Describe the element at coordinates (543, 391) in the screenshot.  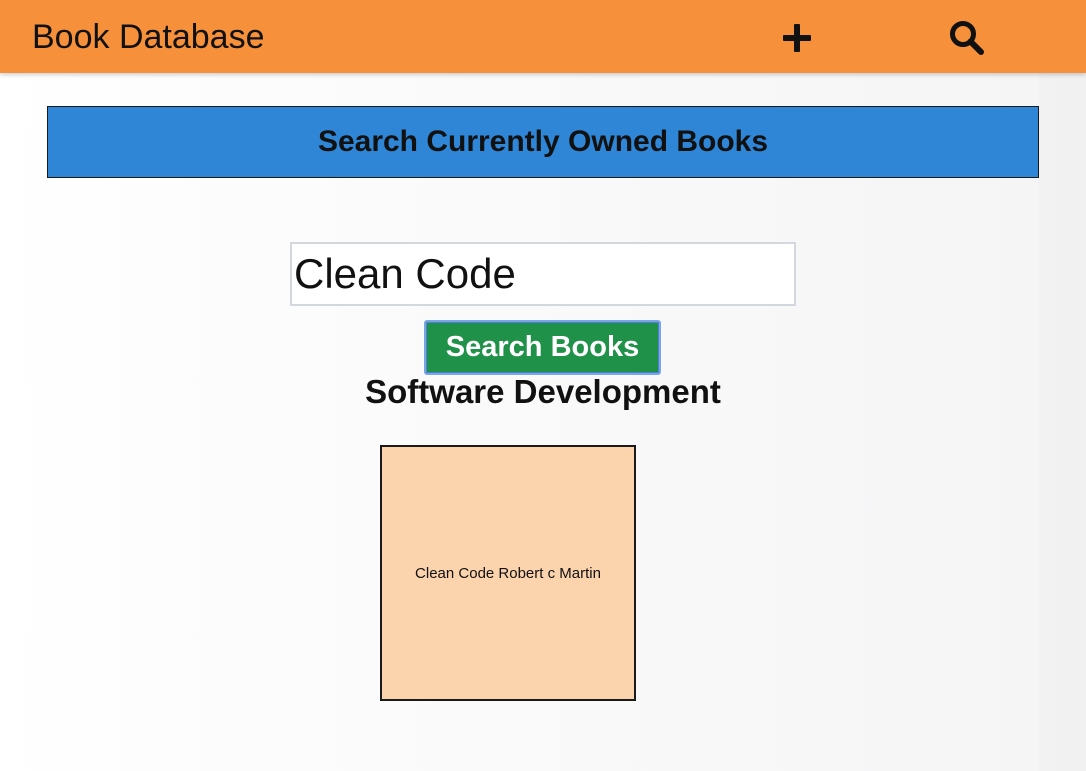
I see `category-heading: Software Development` at that location.